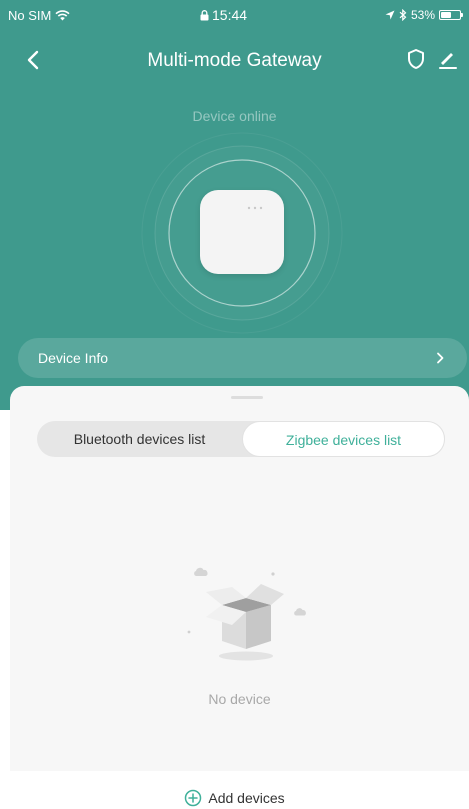  Describe the element at coordinates (246, 798) in the screenshot. I see `add-devices-label: Add devices` at that location.